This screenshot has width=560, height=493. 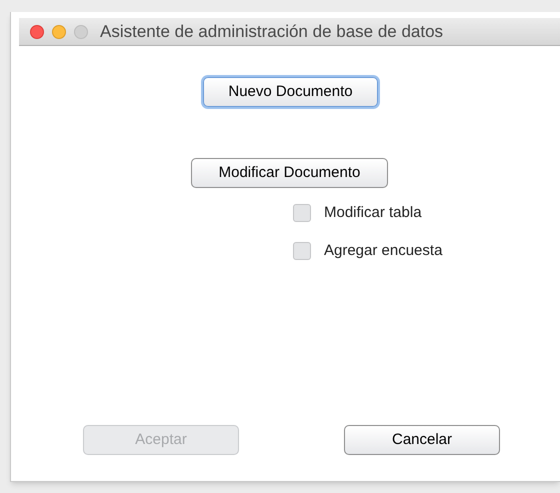 What do you see at coordinates (383, 250) in the screenshot?
I see `checkbox-label: Agregar encuesta` at bounding box center [383, 250].